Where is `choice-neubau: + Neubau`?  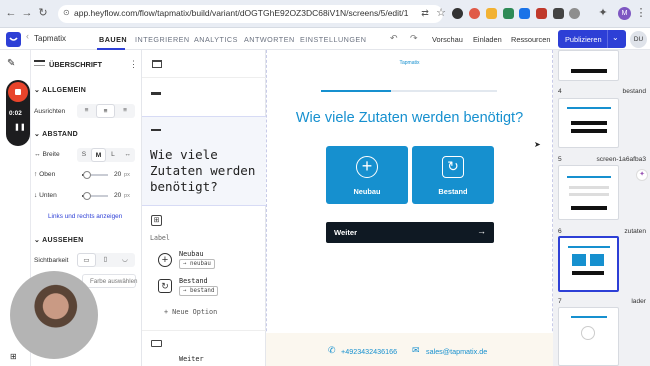 choice-neubau: + Neubau is located at coordinates (367, 175).